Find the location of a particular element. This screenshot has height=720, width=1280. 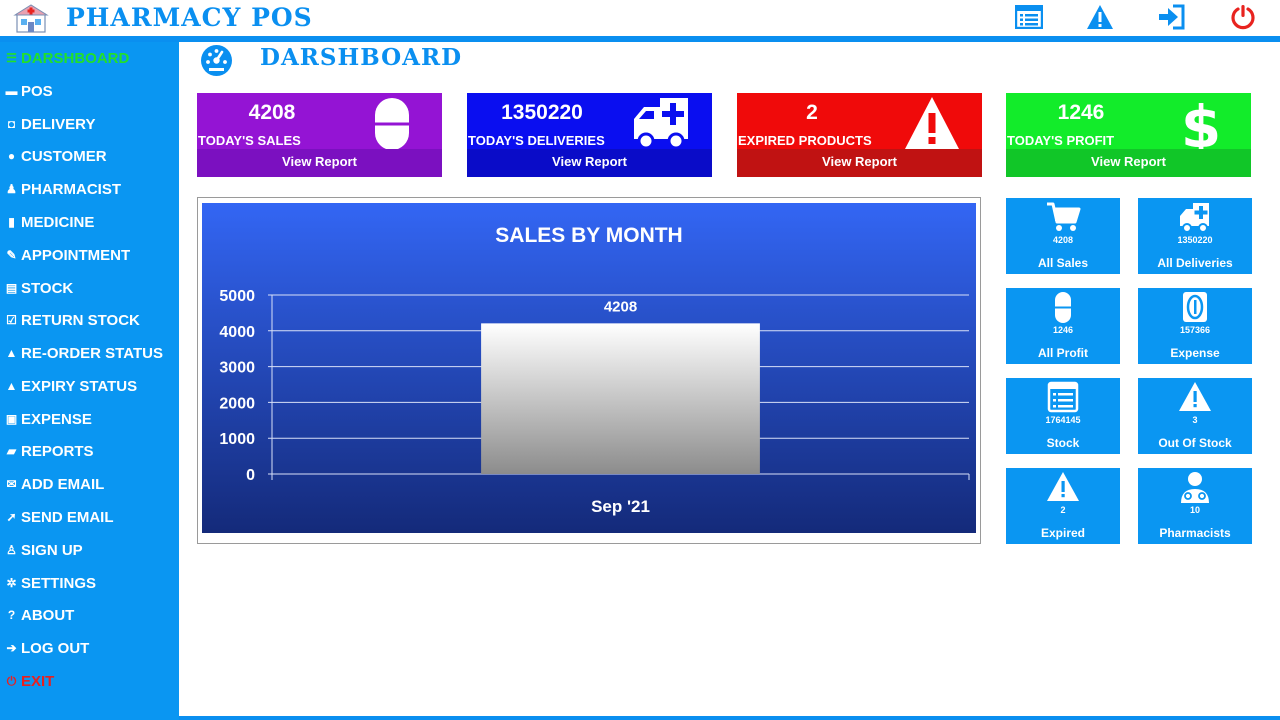

sidebar-item-reports: ▰ REPORTS is located at coordinates (49, 451).